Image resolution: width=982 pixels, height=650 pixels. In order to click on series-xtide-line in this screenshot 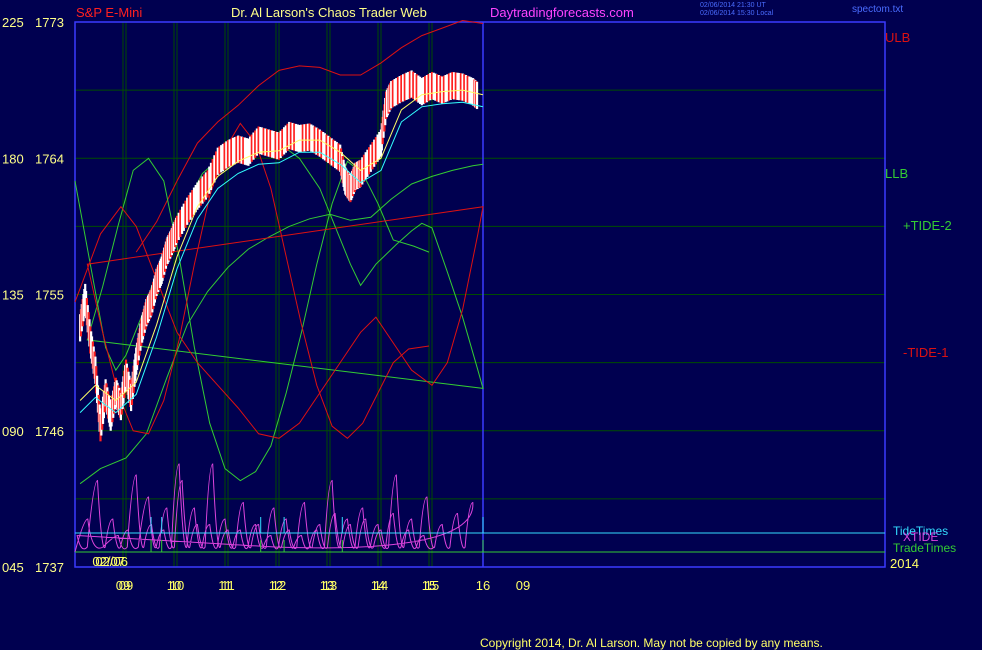, I will do `click(274, 508)`.